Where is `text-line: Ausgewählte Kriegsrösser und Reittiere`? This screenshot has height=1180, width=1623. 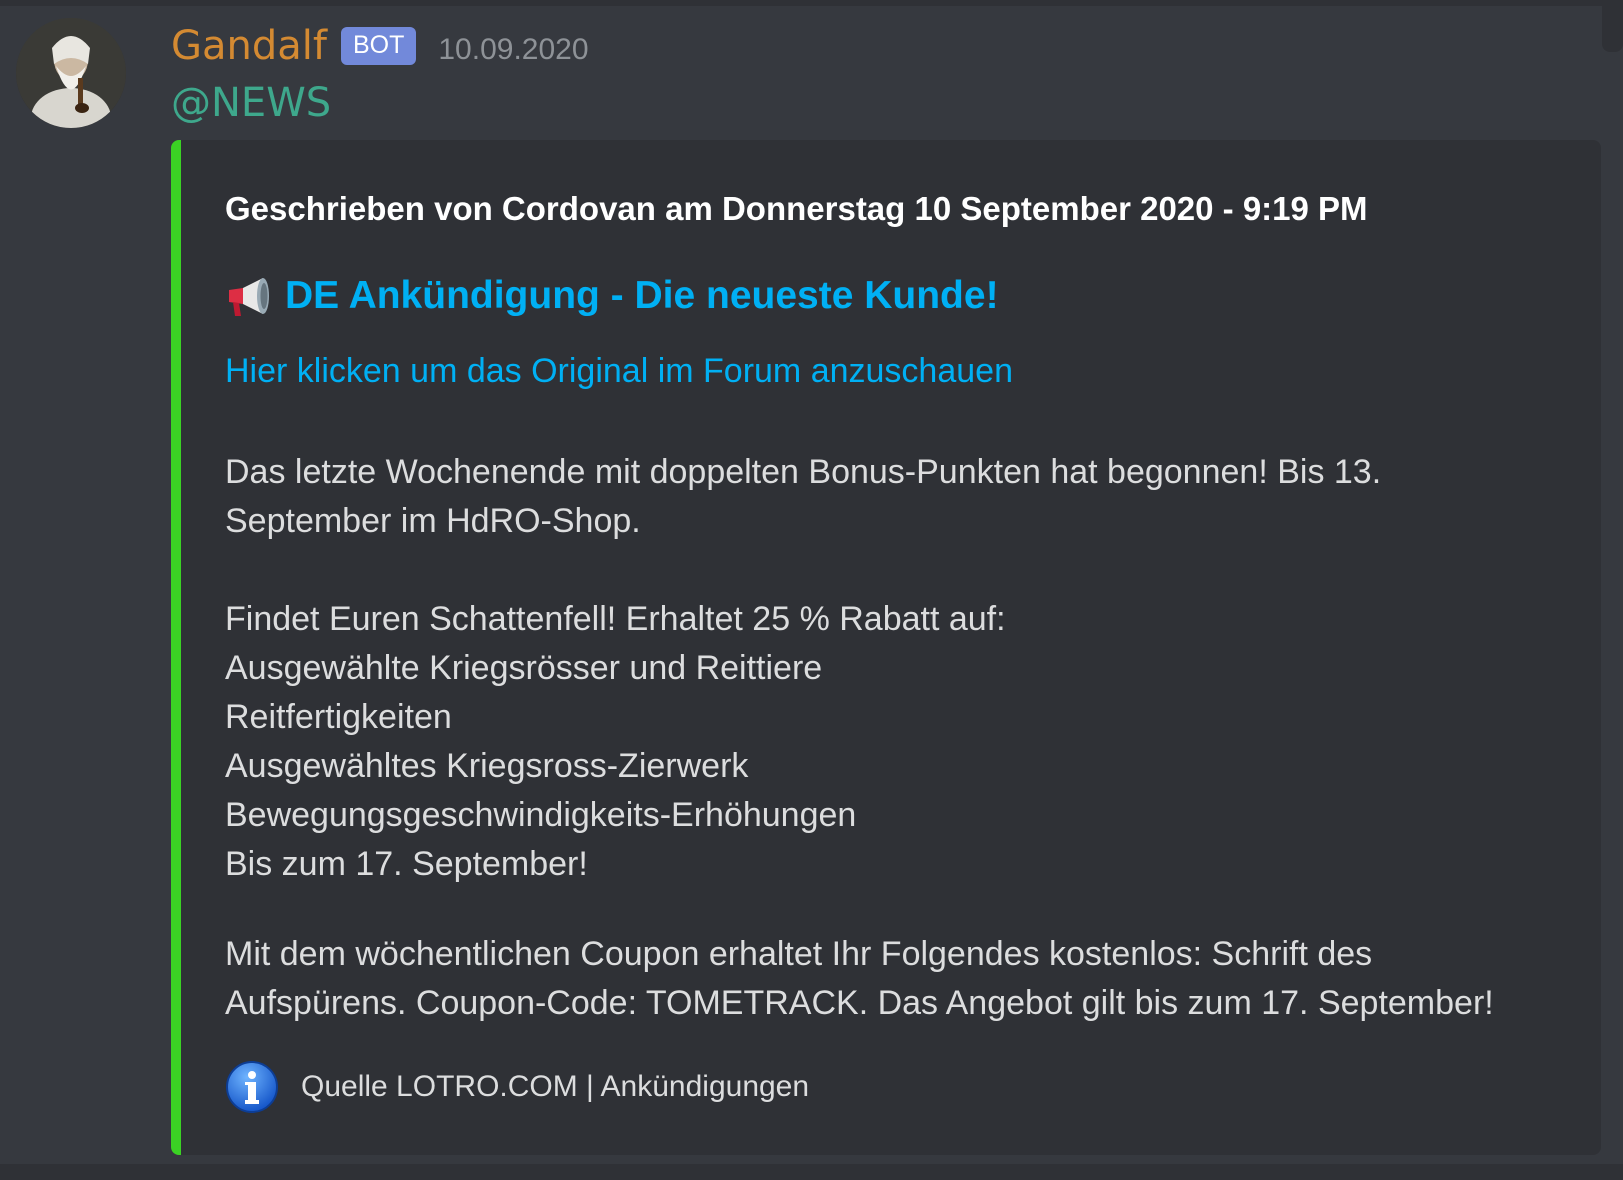 text-line: Ausgewählte Kriegsrösser und Reittiere is located at coordinates (524, 668).